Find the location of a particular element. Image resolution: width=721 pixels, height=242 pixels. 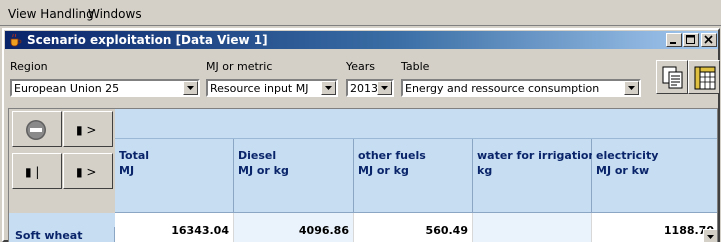

column-header-other-fuels: other fuels MJ or kg is located at coordinates (413, 176).